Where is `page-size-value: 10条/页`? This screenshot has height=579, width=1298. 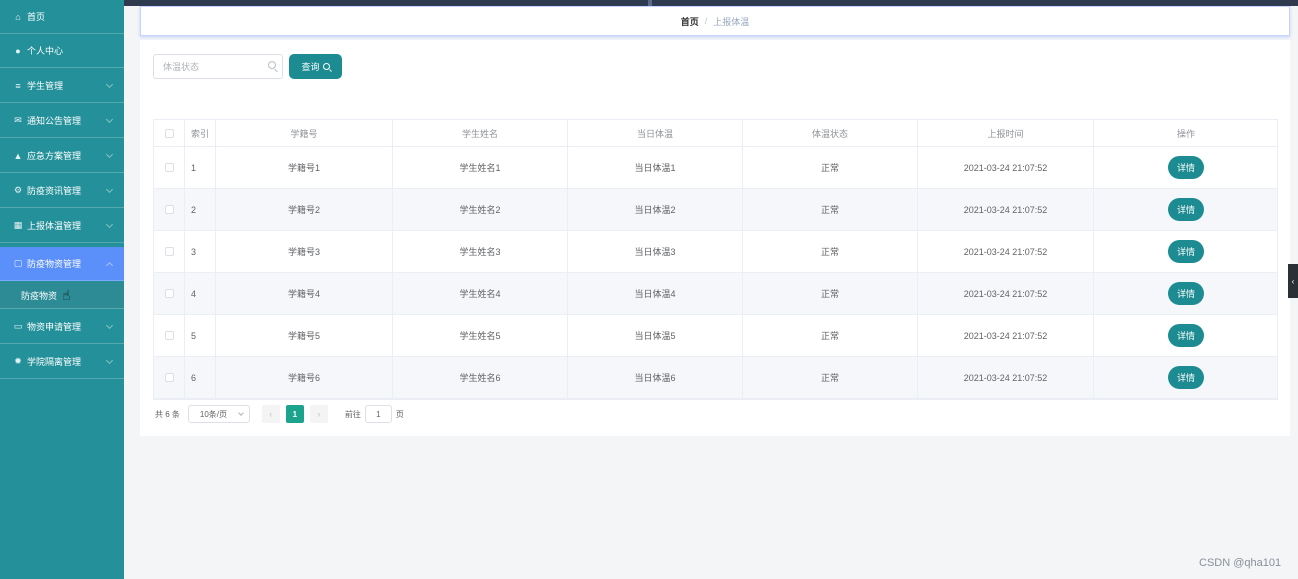 page-size-value: 10条/页 is located at coordinates (213, 414).